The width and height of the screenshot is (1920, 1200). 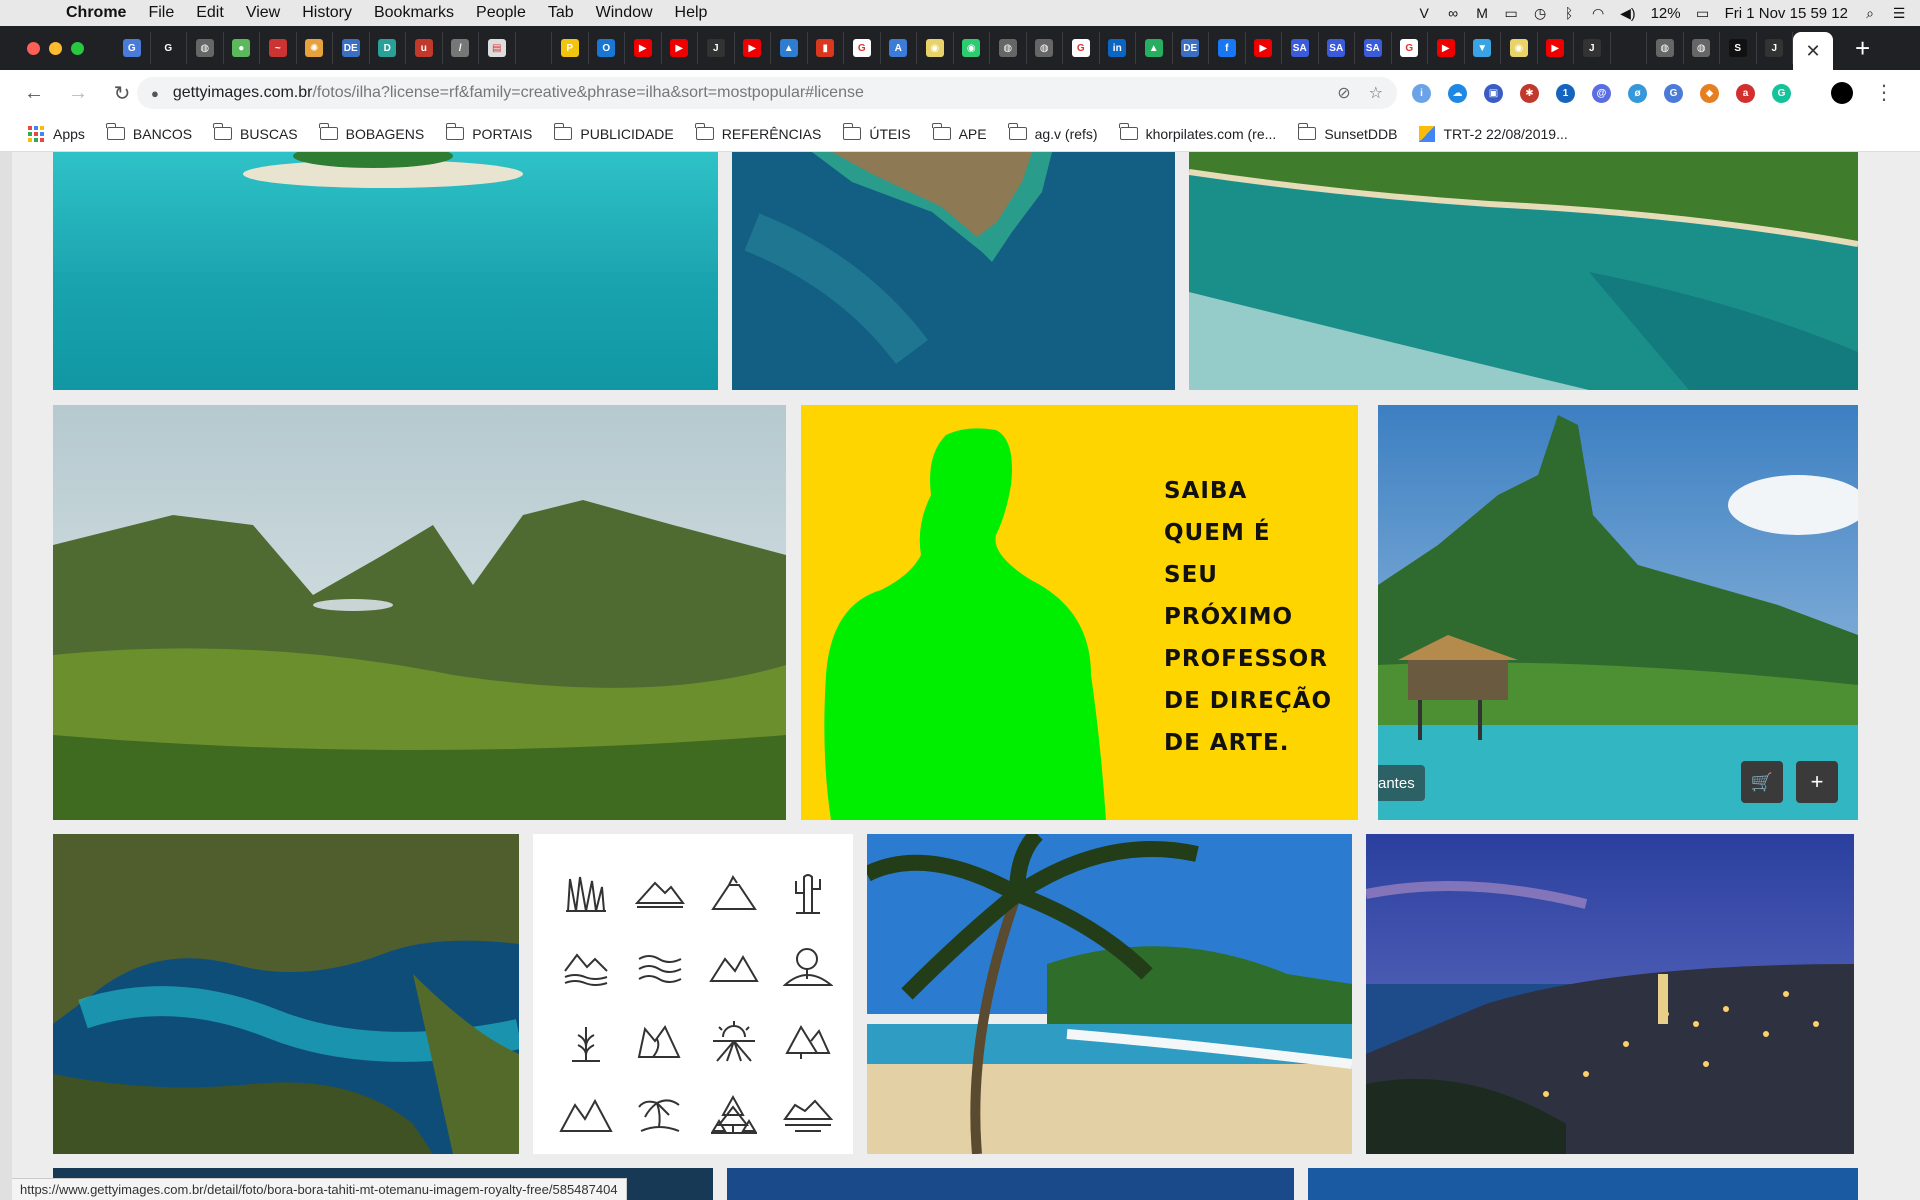 What do you see at coordinates (561, 13) in the screenshot?
I see `menu-tab: Tab` at bounding box center [561, 13].